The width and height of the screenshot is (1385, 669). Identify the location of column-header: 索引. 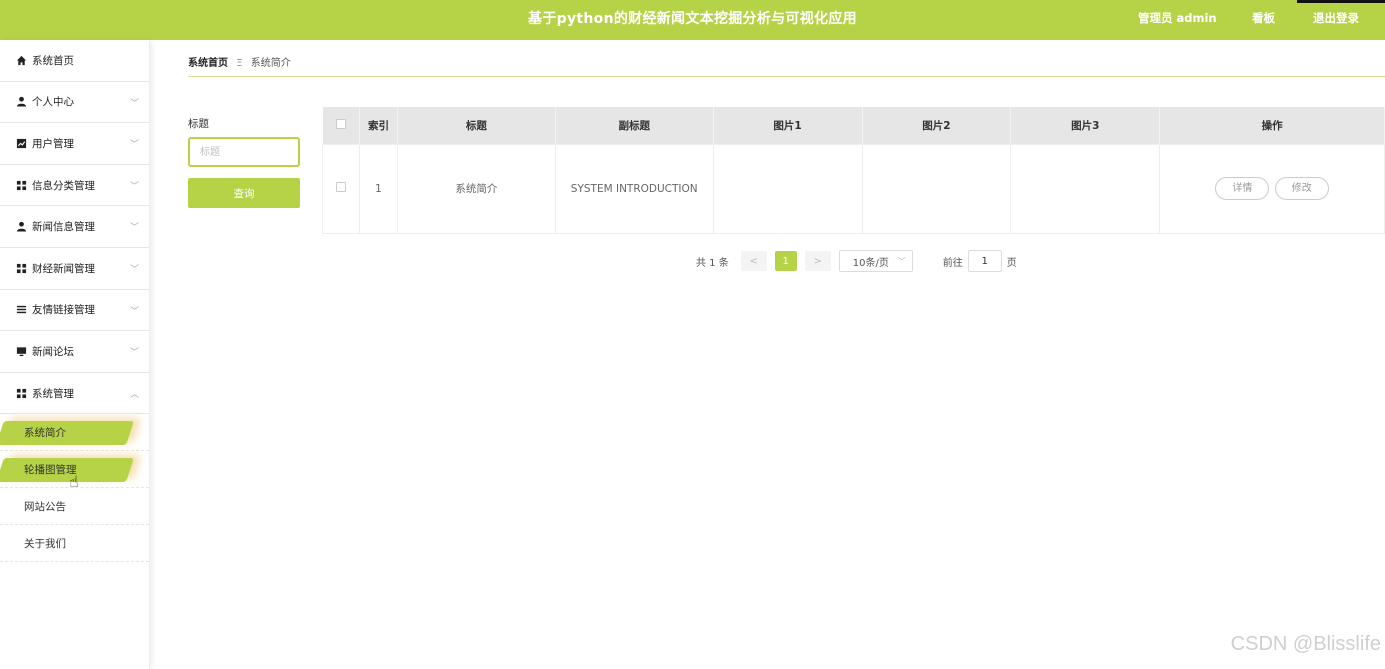
(378, 125).